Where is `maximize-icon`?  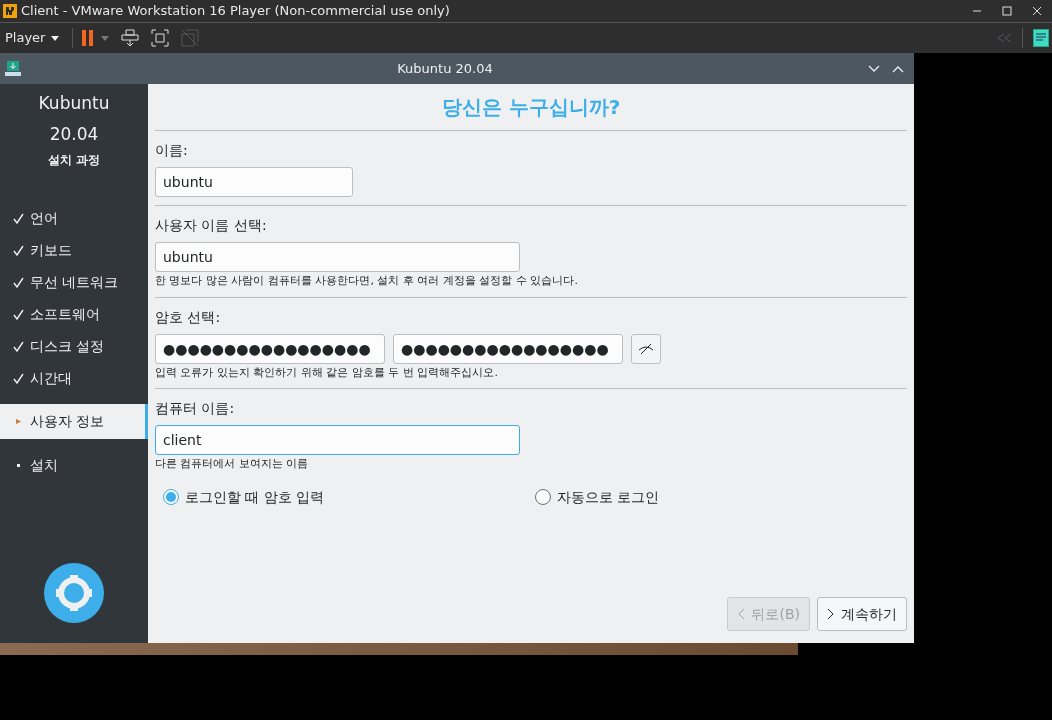
maximize-icon is located at coordinates (1007, 11).